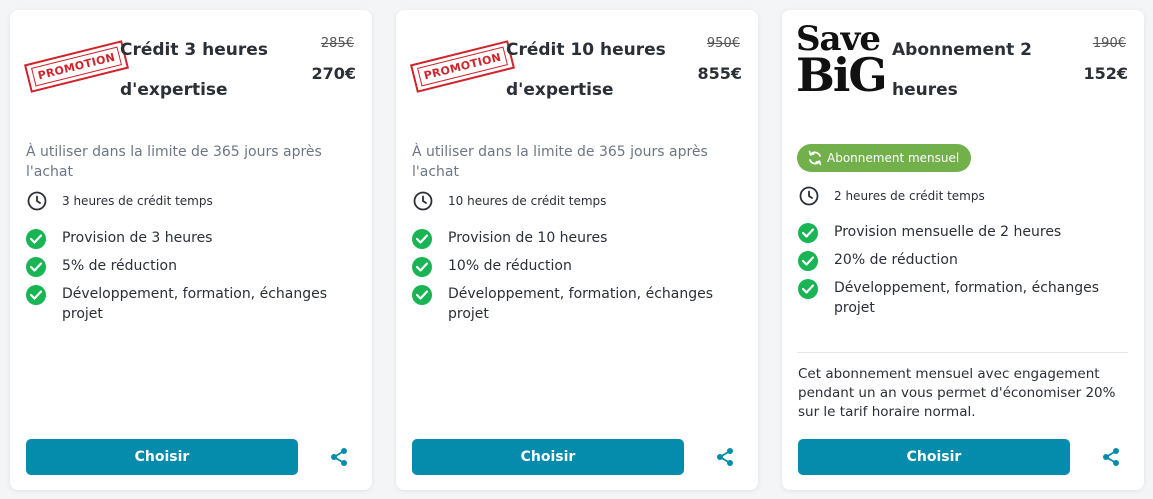 Image resolution: width=1153 pixels, height=499 pixels. Describe the element at coordinates (723, 43) in the screenshot. I see `old-price: 950€` at that location.